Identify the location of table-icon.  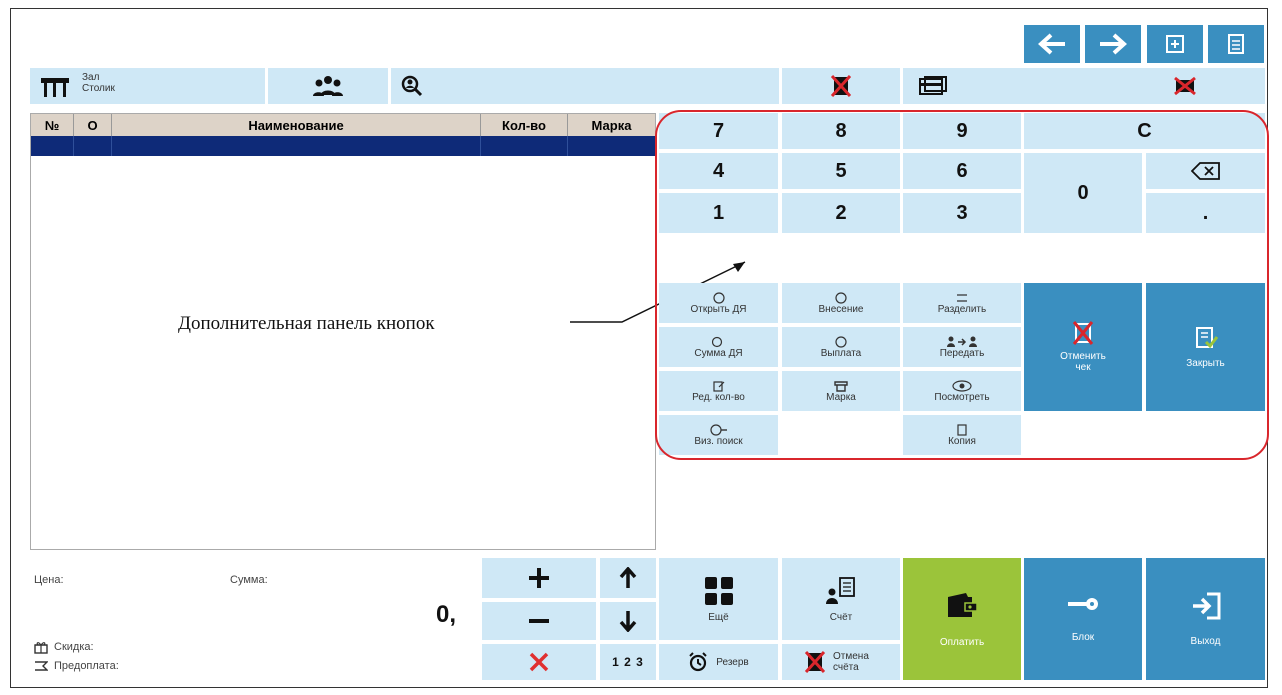
(55, 87).